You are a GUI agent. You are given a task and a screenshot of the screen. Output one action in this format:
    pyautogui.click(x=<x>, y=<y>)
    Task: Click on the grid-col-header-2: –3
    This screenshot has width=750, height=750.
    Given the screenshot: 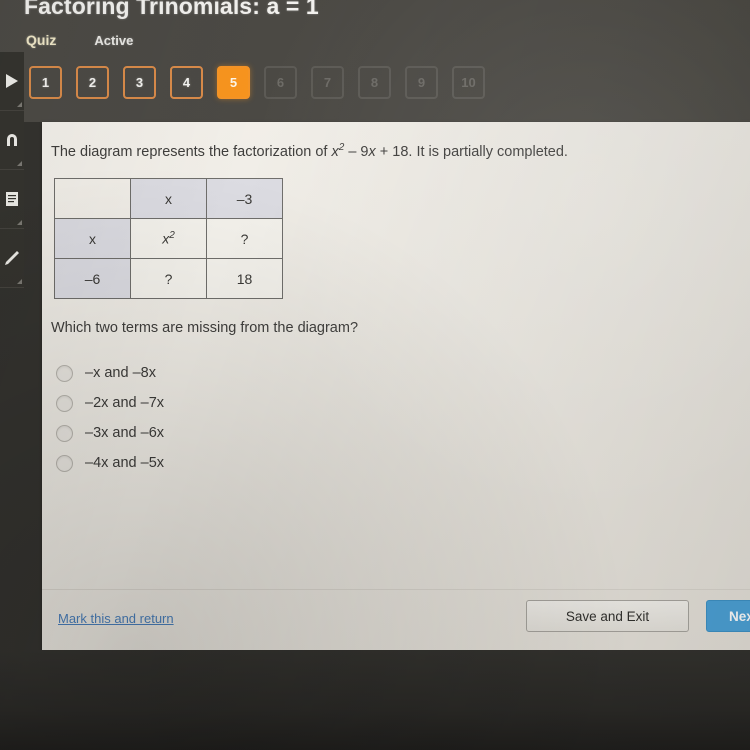 What is the action you would take?
    pyautogui.click(x=244, y=198)
    